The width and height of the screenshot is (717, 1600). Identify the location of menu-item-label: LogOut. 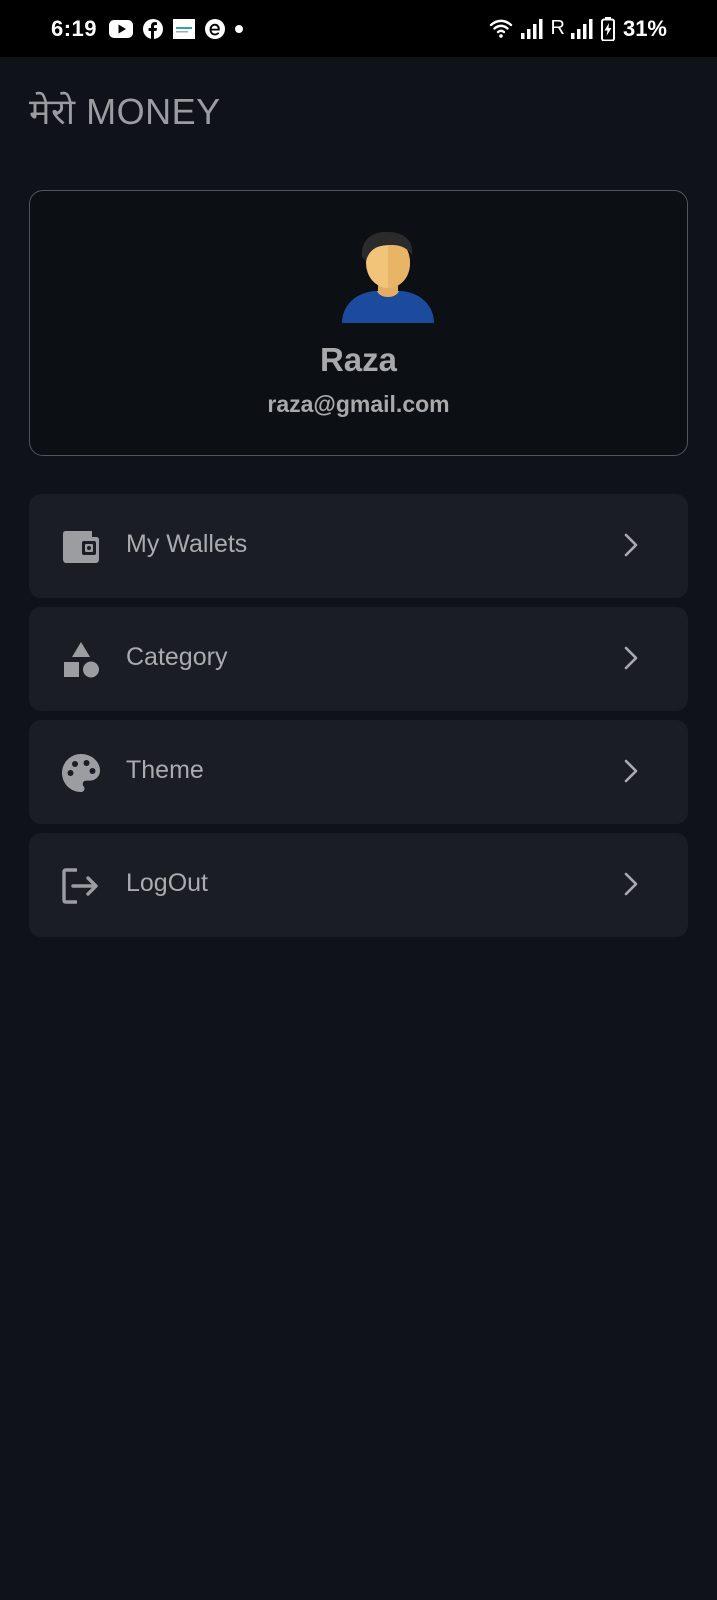
(167, 883).